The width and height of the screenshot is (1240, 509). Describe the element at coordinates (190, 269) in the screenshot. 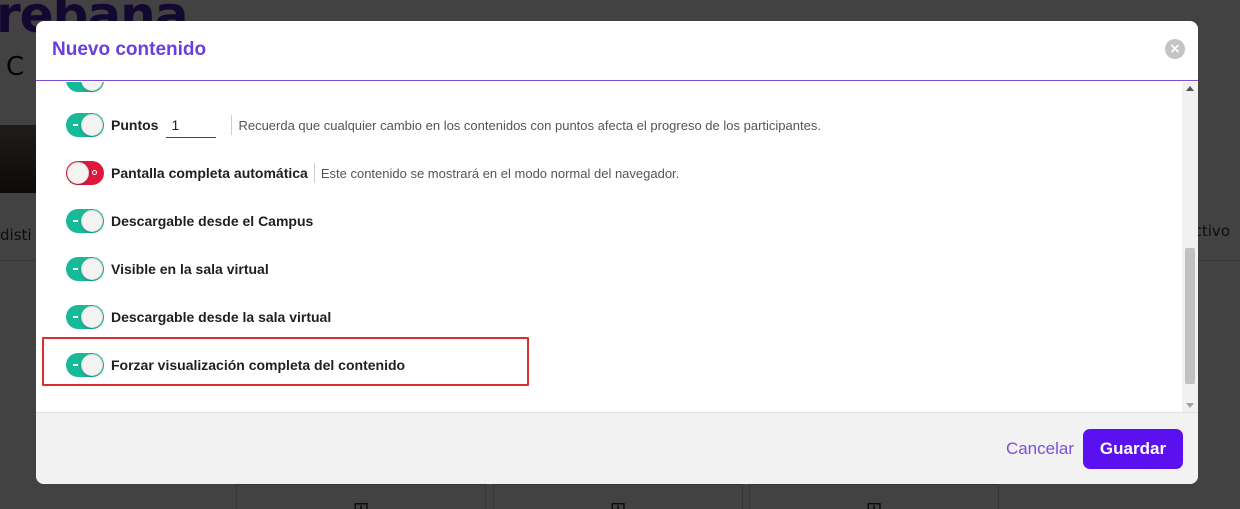

I see `visible-sala-label: Visible en la sala virtual` at that location.